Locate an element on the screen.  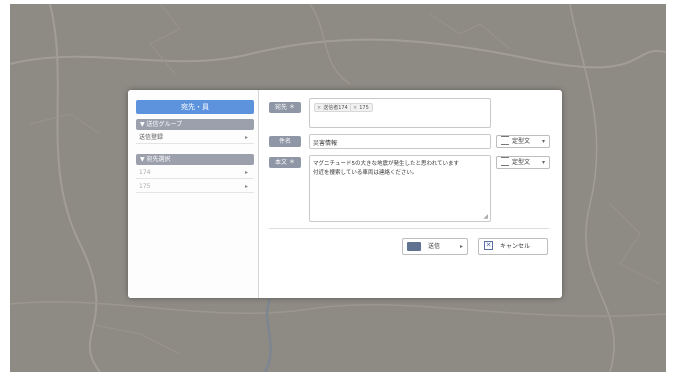
send-group-row: 送信登録 ▸ is located at coordinates (195, 138).